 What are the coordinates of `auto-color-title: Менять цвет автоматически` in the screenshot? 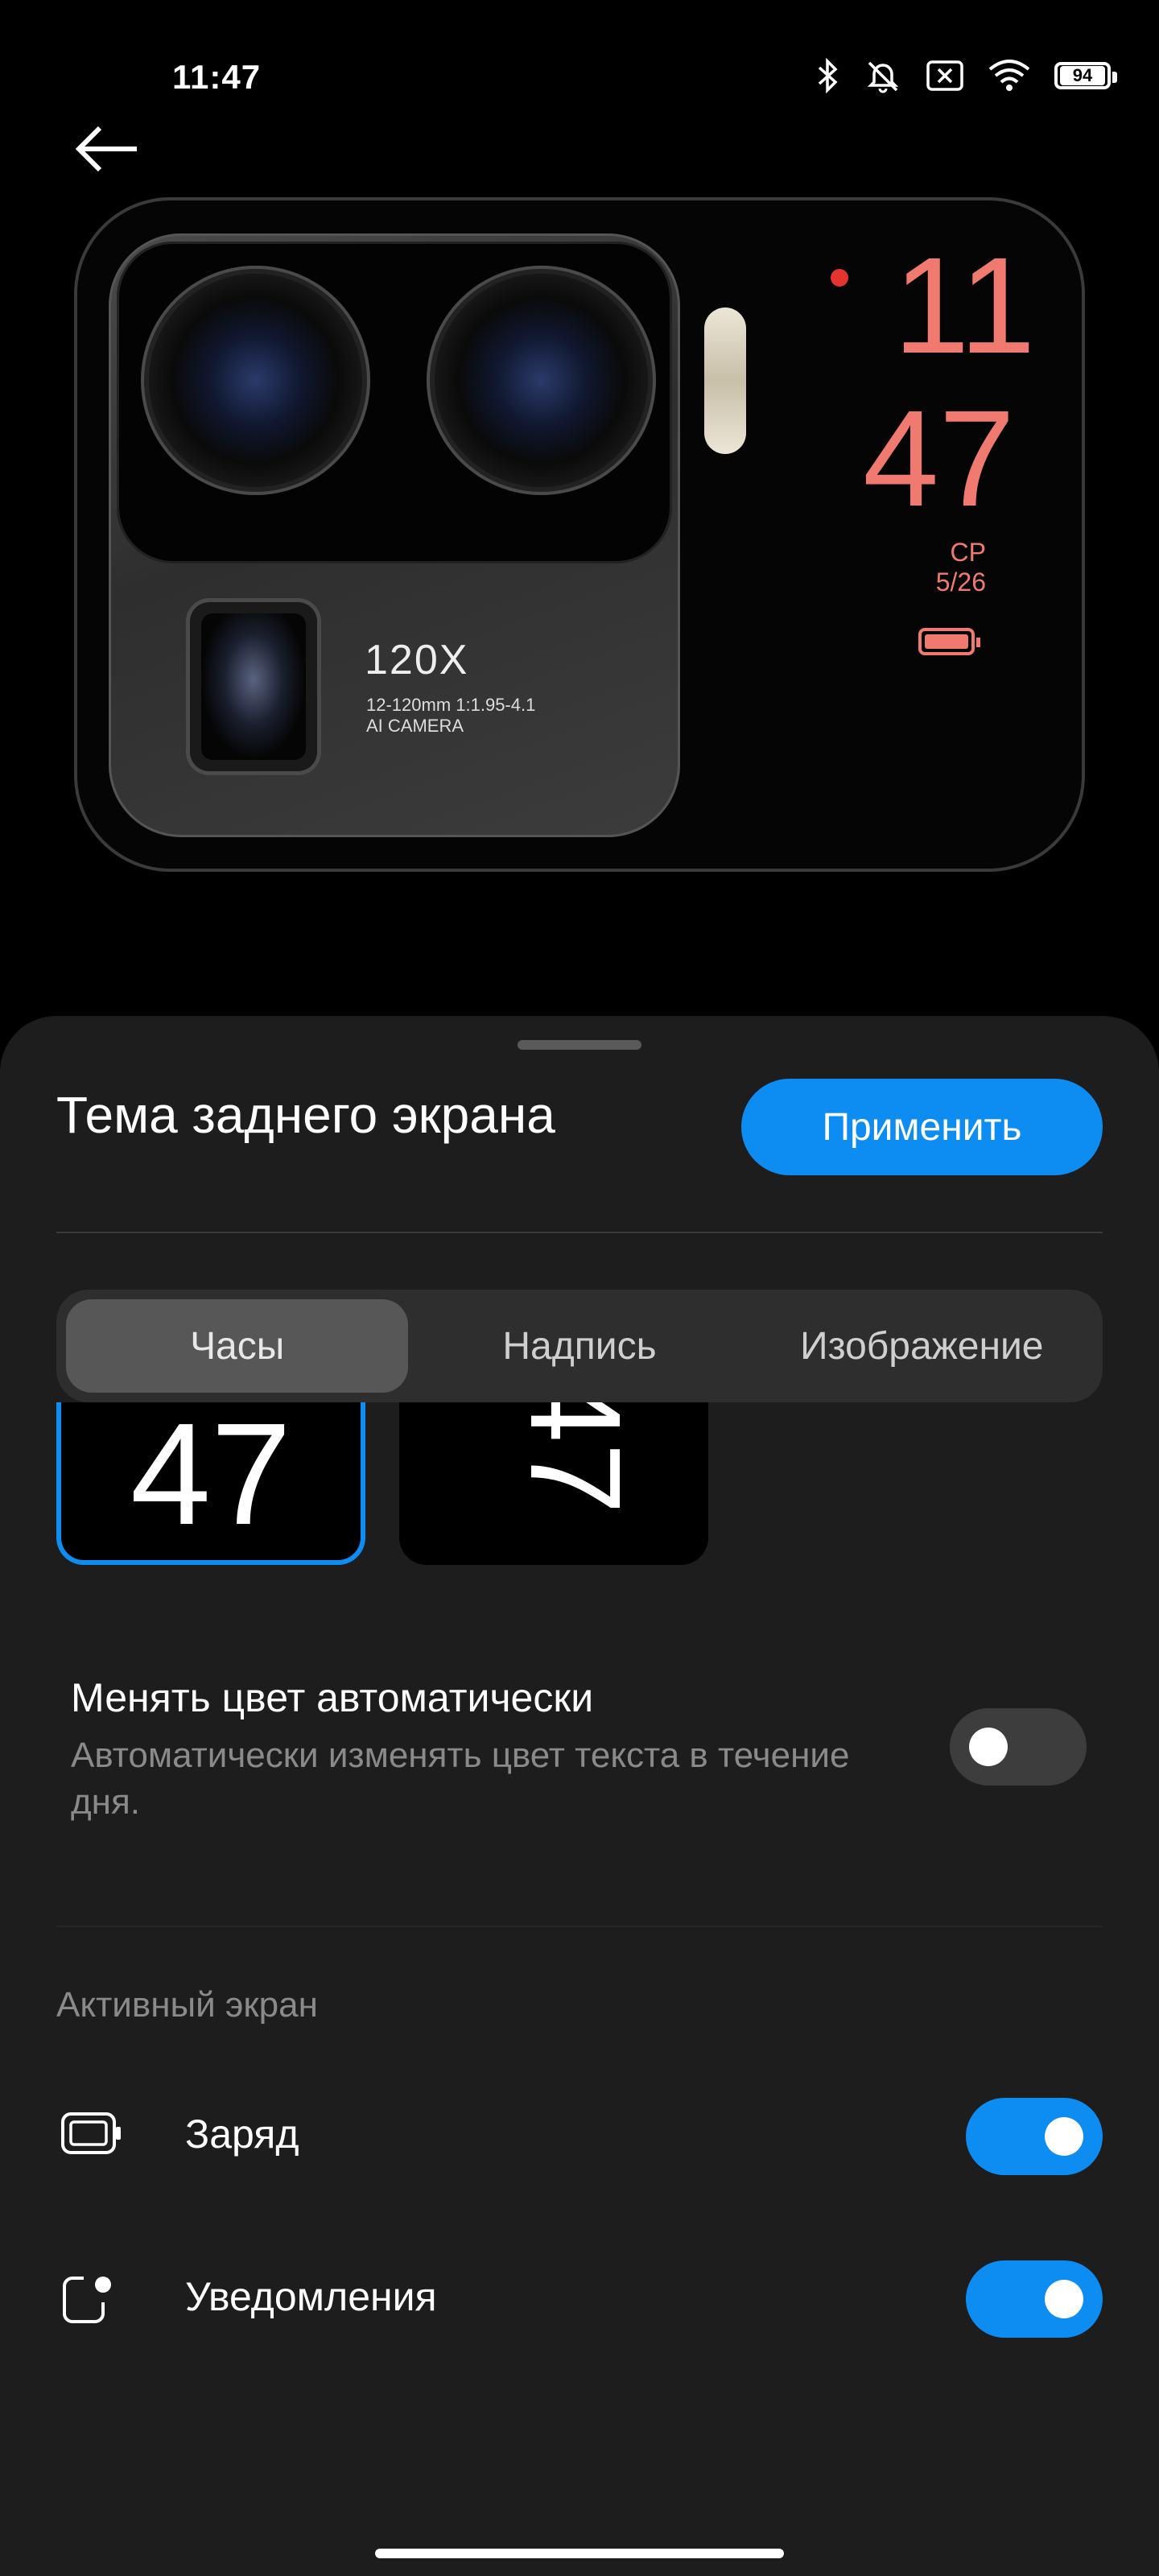 It's located at (332, 1697).